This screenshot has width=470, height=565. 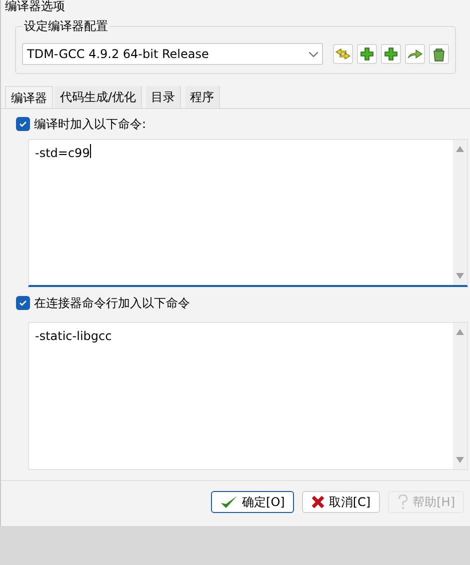 I want to click on tab: 代码生成/优化, so click(x=98, y=97).